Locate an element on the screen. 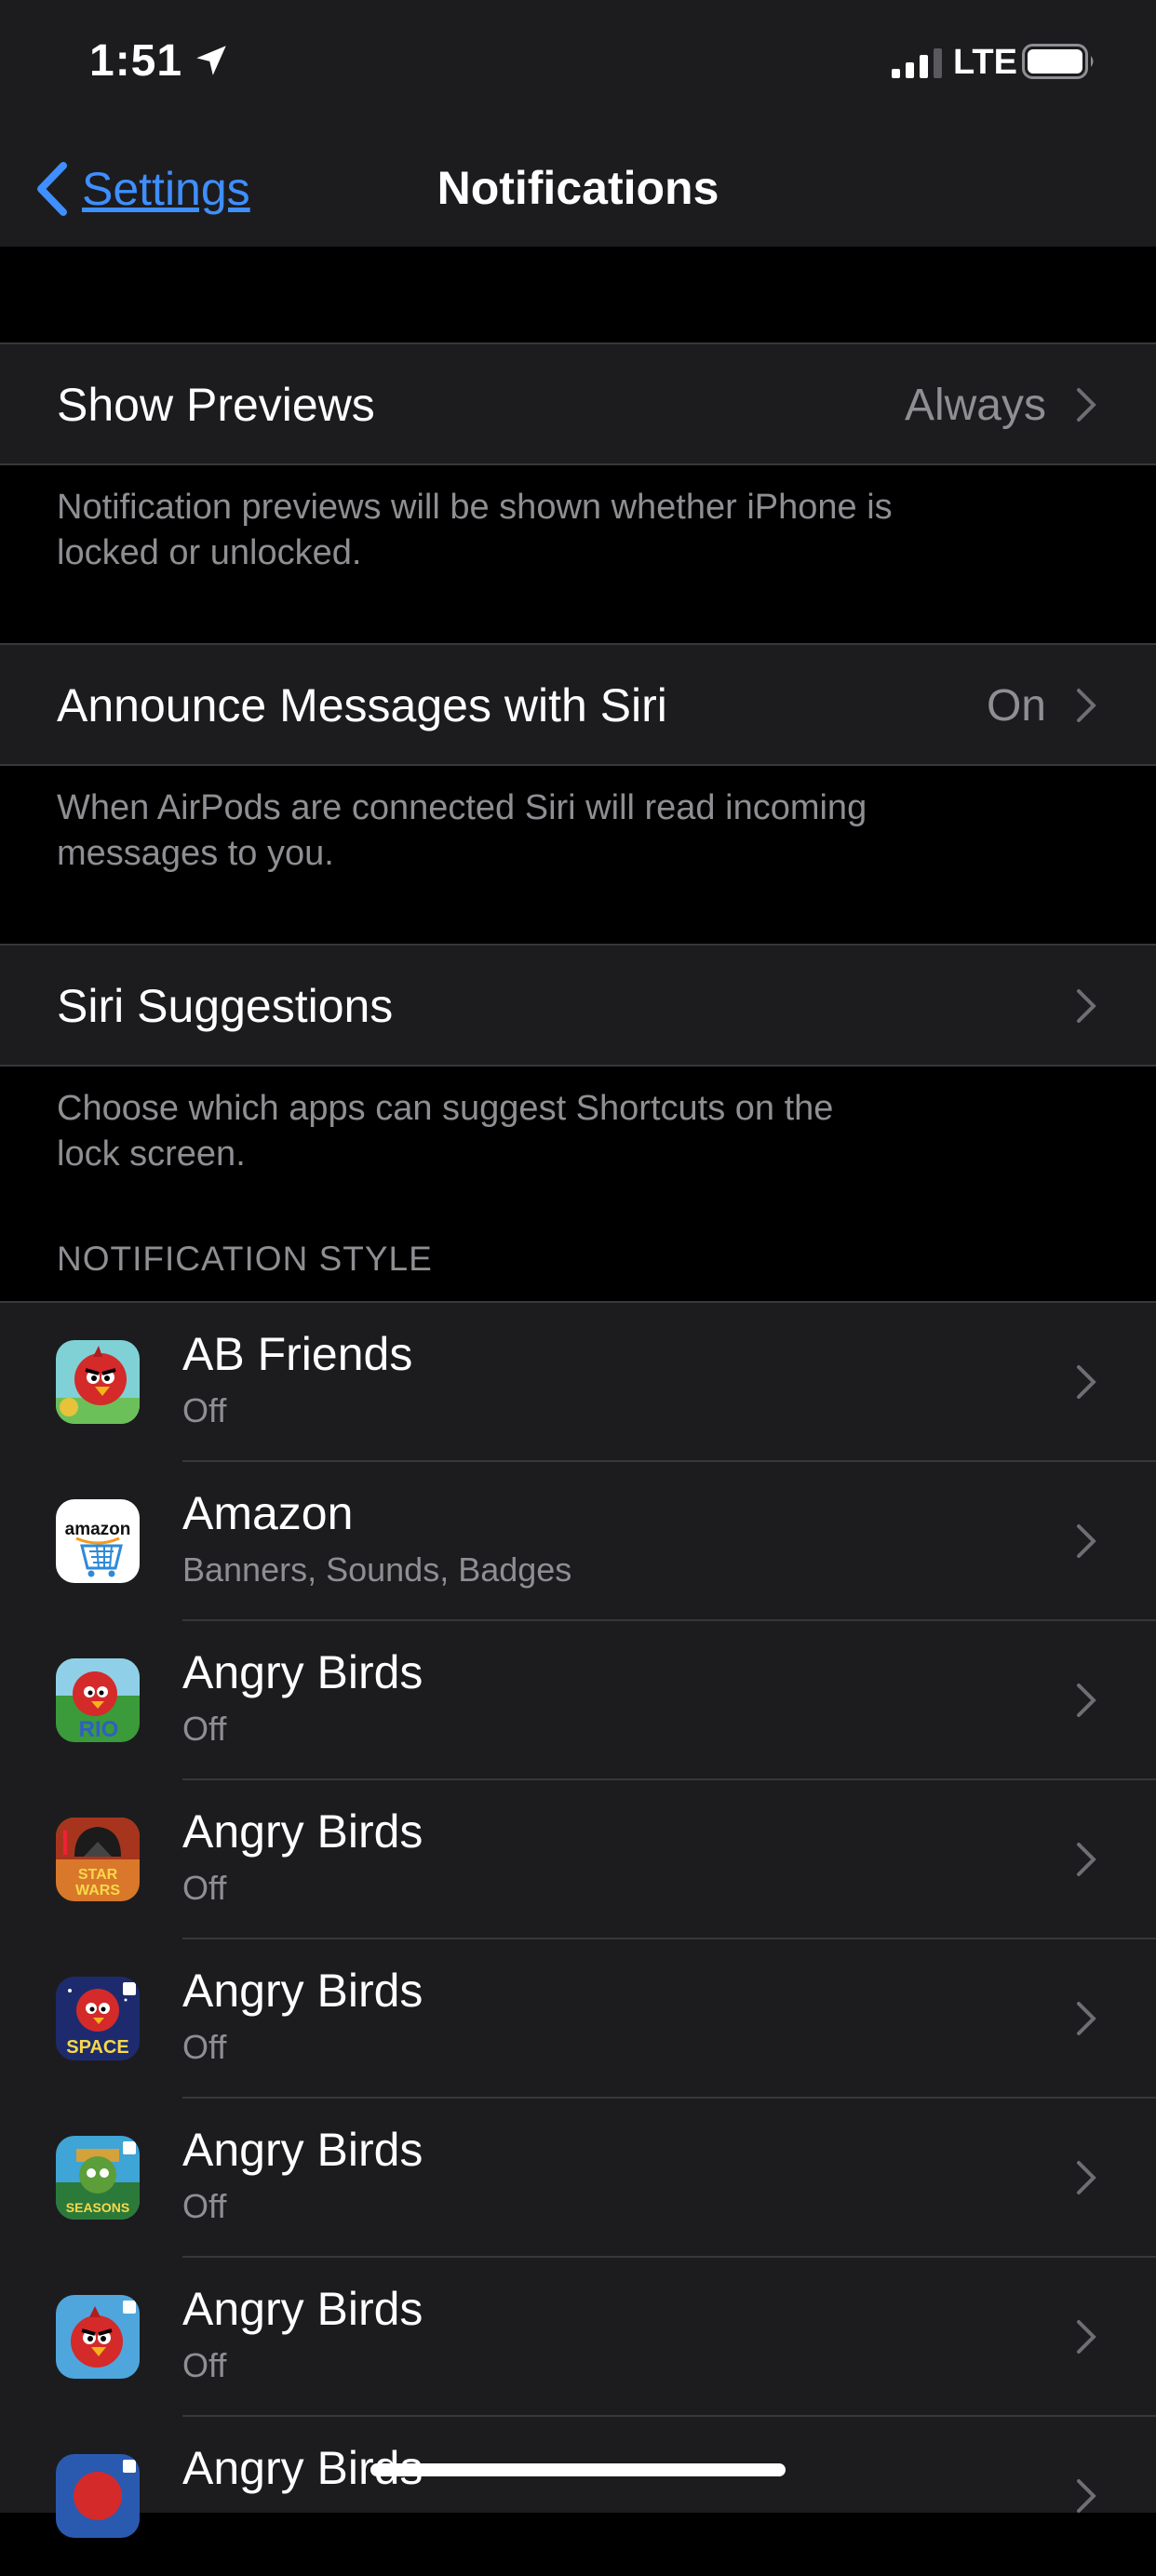 The image size is (1156, 2576). app-row-amazon: amazon Amazon Banners, Sounds, Badges is located at coordinates (578, 1541).